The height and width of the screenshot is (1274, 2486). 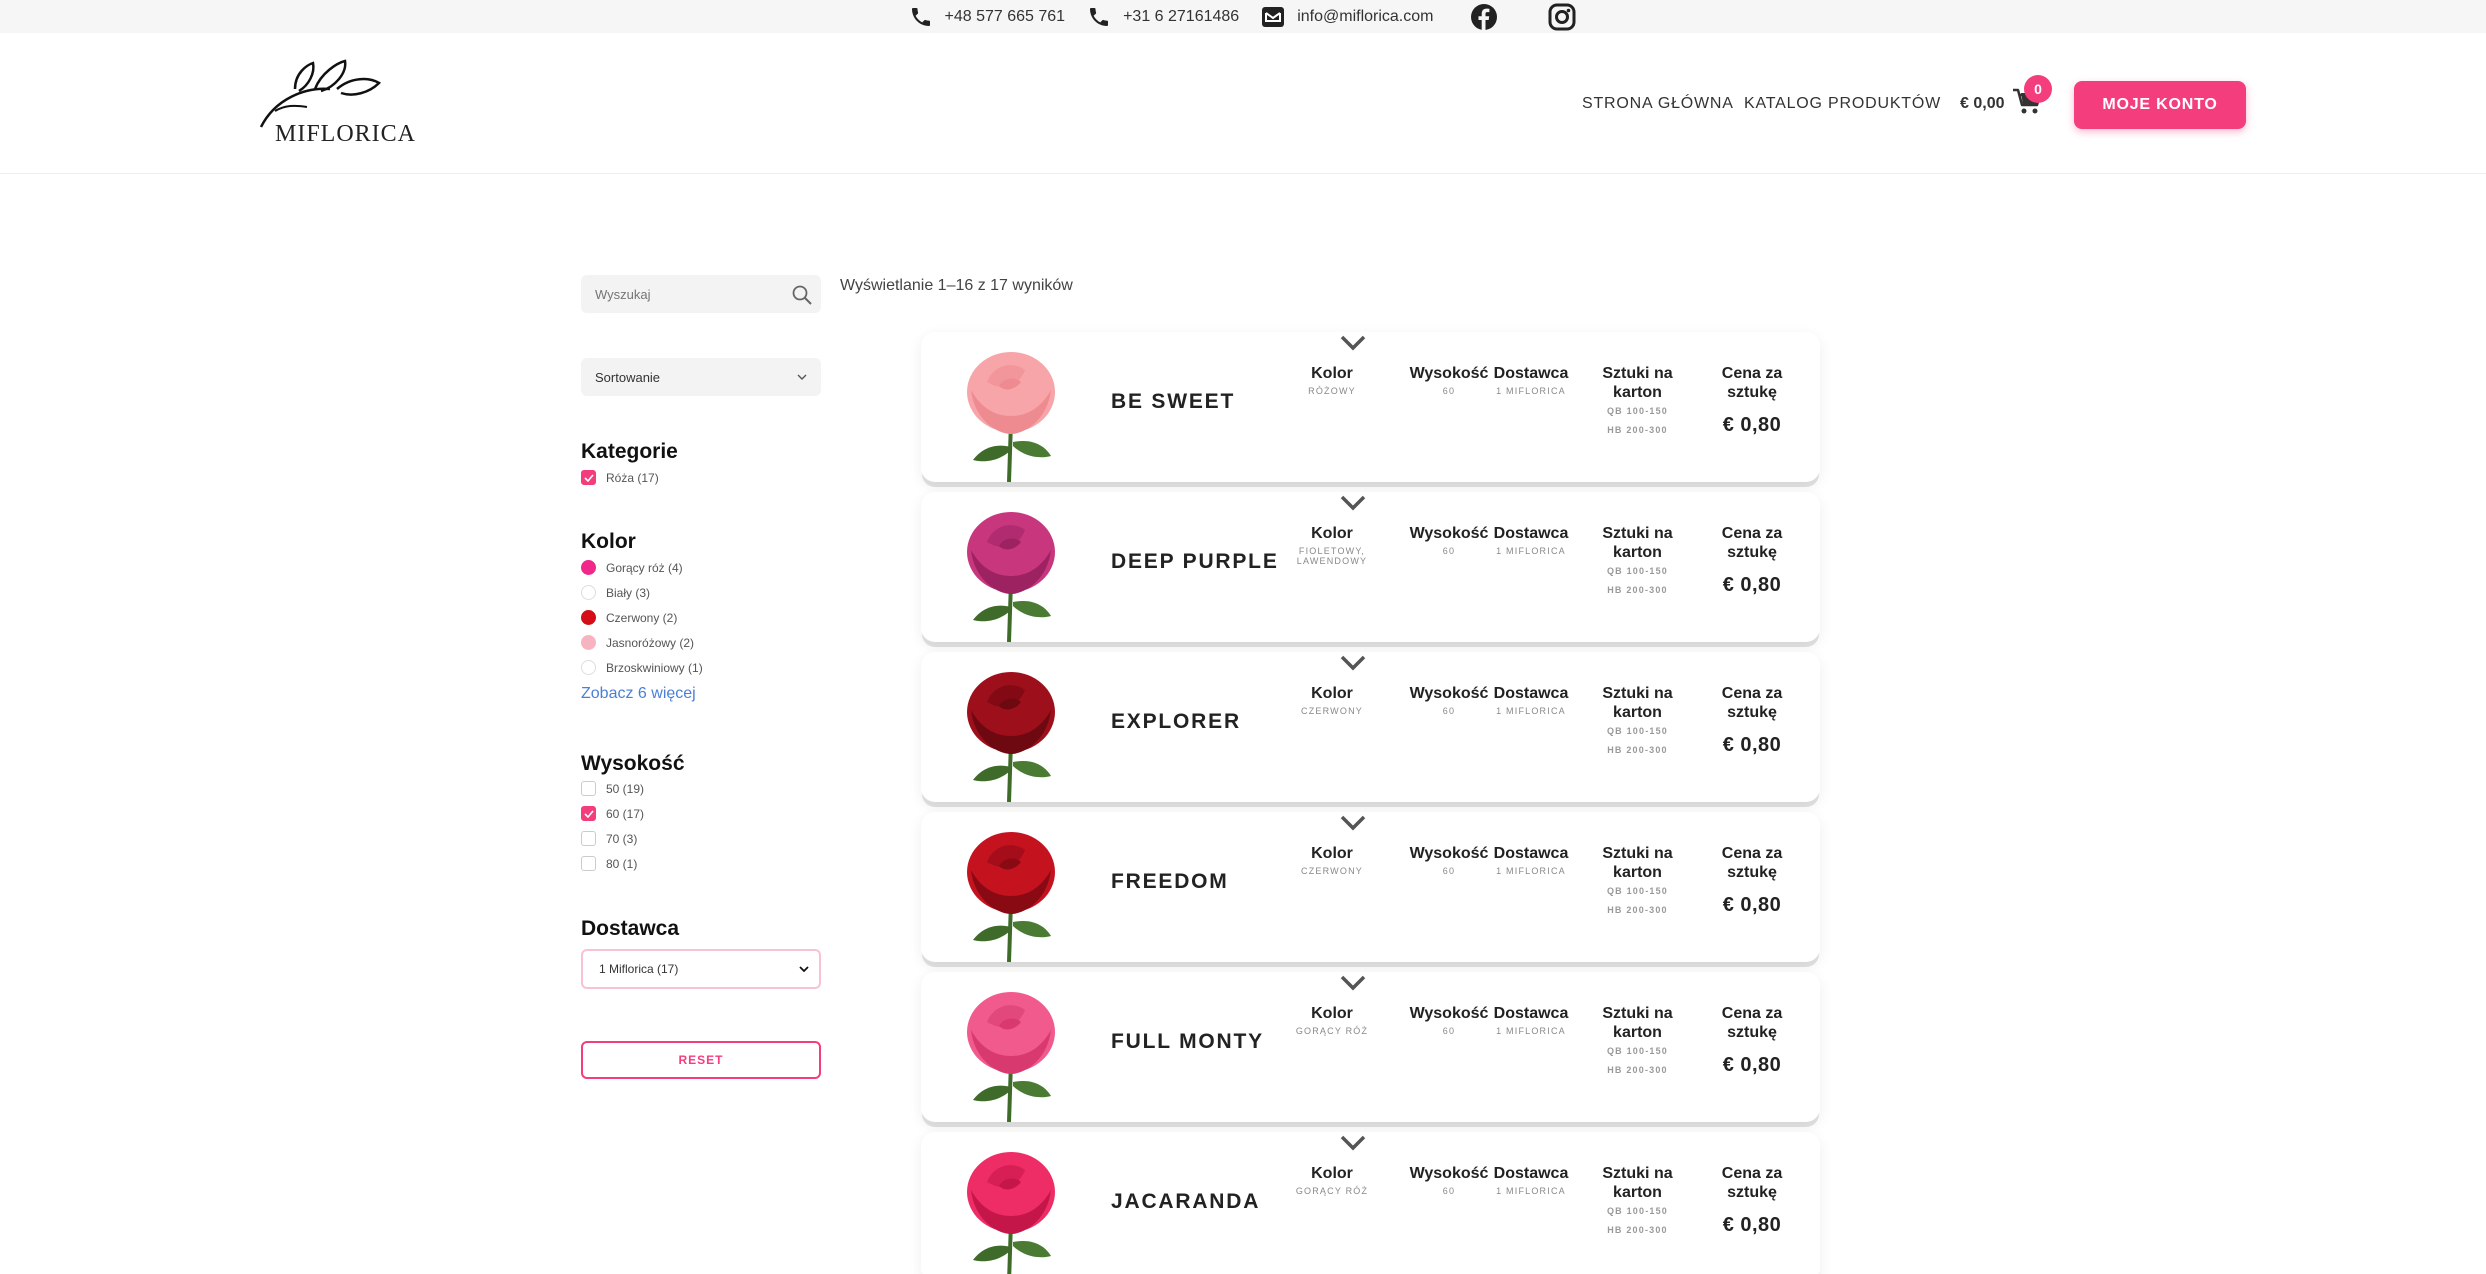 What do you see at coordinates (1176, 722) in the screenshot?
I see `product-name: EXPLORER` at bounding box center [1176, 722].